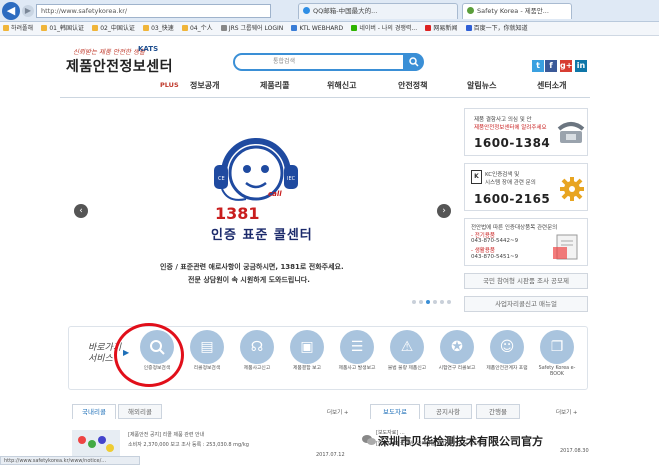  I want to click on kc-search-panel: K KC인증검색 및 시스템 장애 관련 문의 1600-2165, so click(526, 187).